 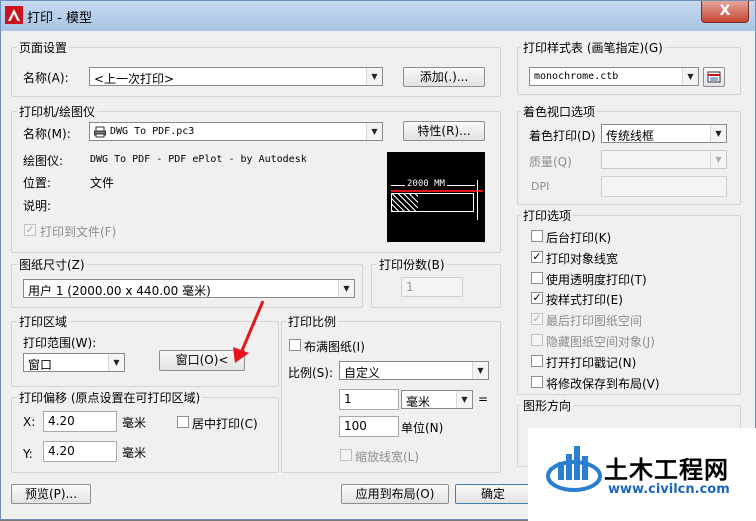 What do you see at coordinates (43, 321) in the screenshot?
I see `plot-area-title: 打印区域` at bounding box center [43, 321].